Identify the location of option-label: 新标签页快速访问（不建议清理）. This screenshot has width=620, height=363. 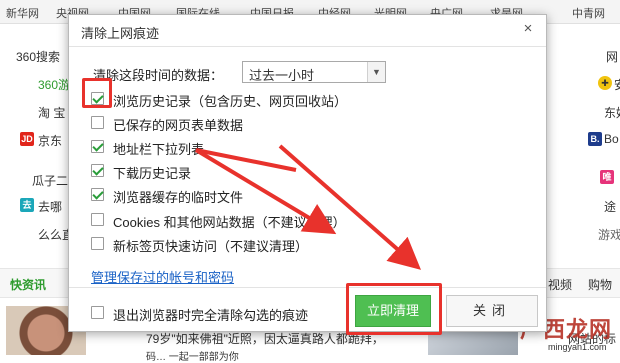
(211, 246).